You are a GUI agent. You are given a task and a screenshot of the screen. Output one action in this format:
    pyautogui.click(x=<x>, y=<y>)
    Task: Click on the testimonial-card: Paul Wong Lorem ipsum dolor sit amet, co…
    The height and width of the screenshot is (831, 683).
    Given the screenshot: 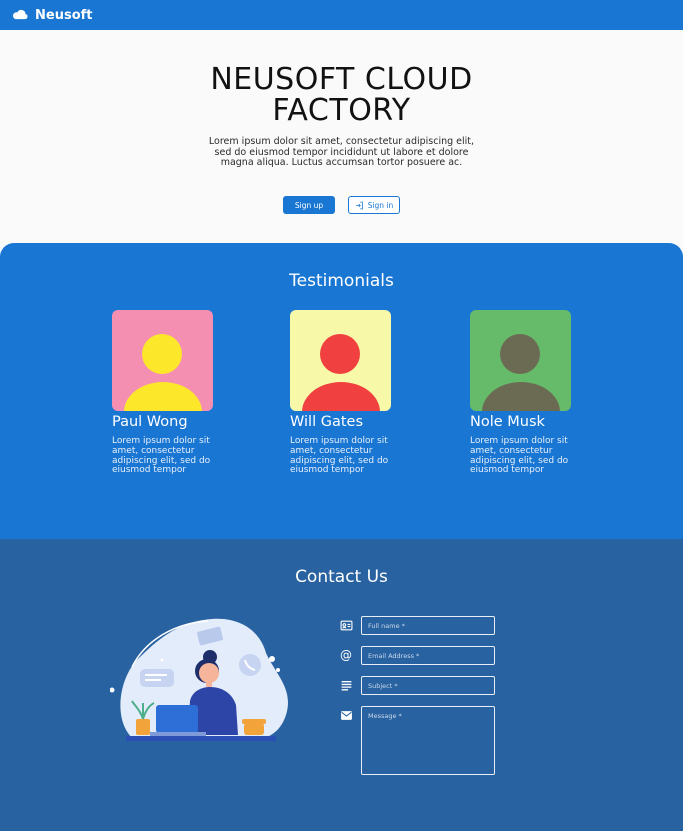 What is the action you would take?
    pyautogui.click(x=163, y=393)
    